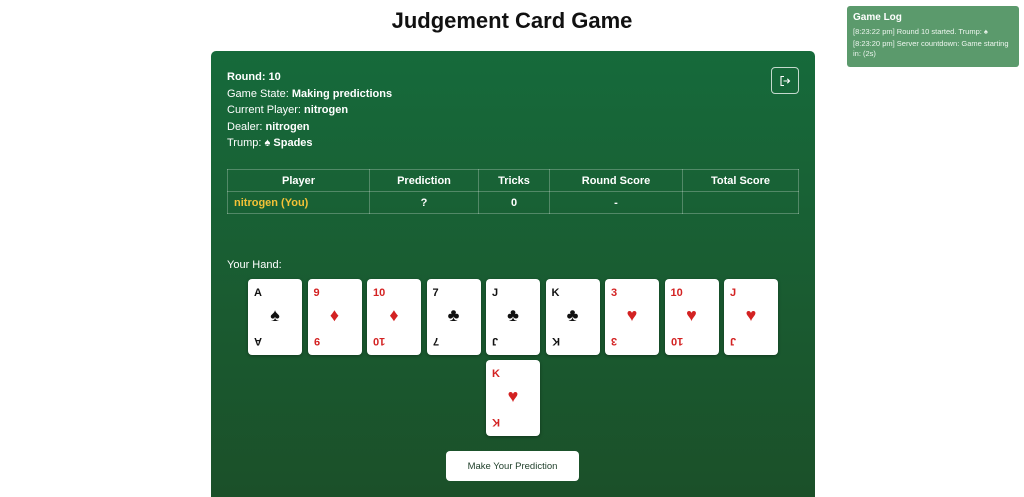 The image size is (1024, 497). What do you see at coordinates (342, 93) in the screenshot?
I see `state-value: Making predictions` at bounding box center [342, 93].